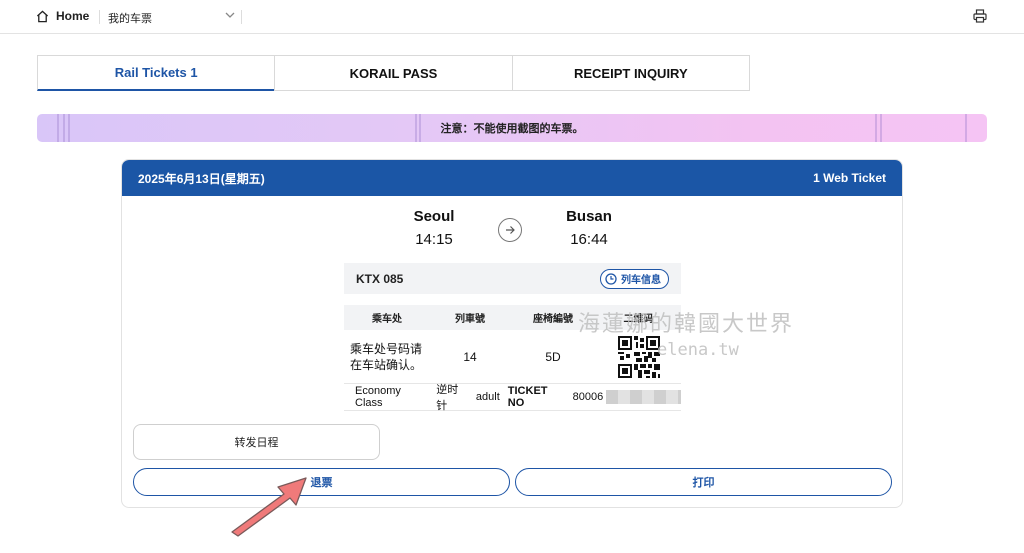 The height and width of the screenshot is (553, 1024). I want to click on refund-button: 退票, so click(321, 482).